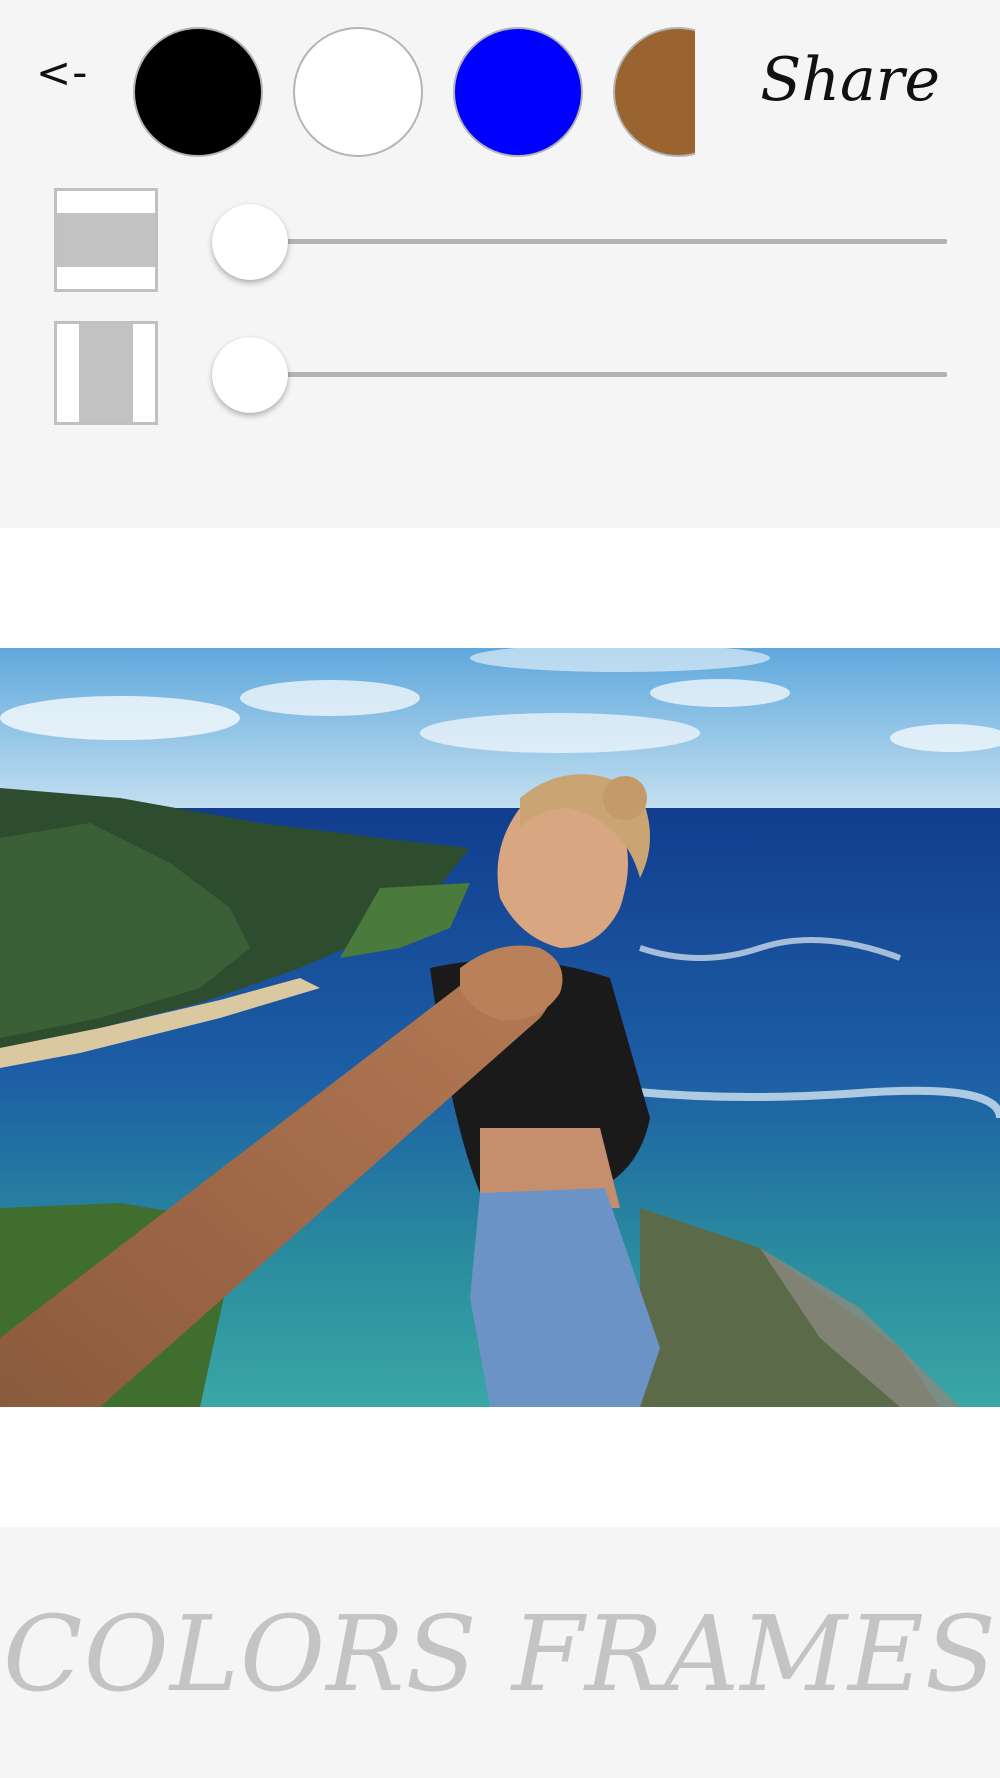 The image size is (1000, 1778). I want to click on vertical-frame-slider, so click(579, 375).